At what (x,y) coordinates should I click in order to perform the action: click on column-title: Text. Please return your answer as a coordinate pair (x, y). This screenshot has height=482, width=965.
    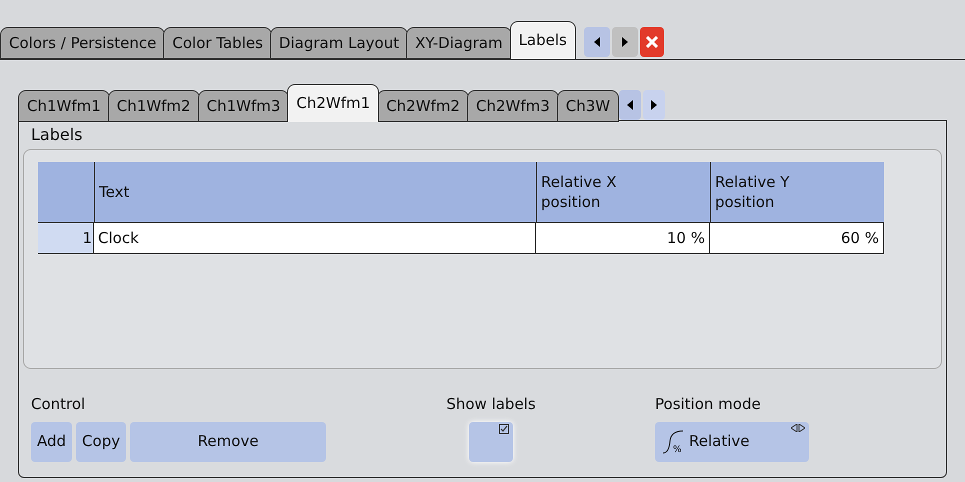
    Looking at the image, I should click on (114, 192).